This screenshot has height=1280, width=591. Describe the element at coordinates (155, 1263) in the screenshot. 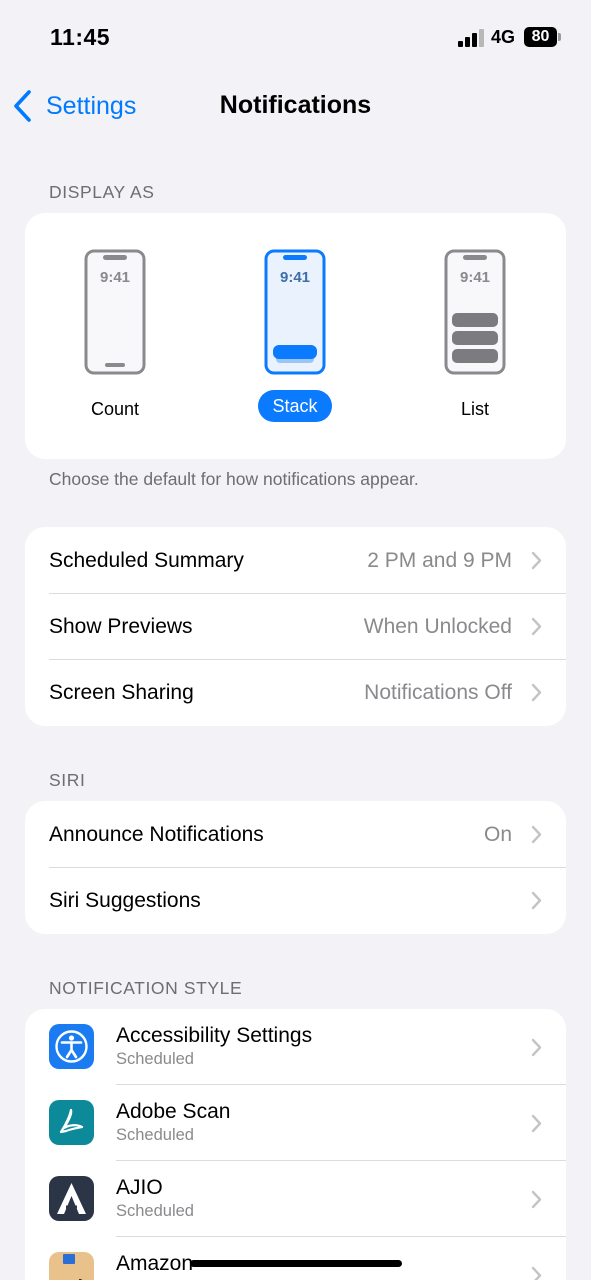

I see `app-name: Amazon` at that location.